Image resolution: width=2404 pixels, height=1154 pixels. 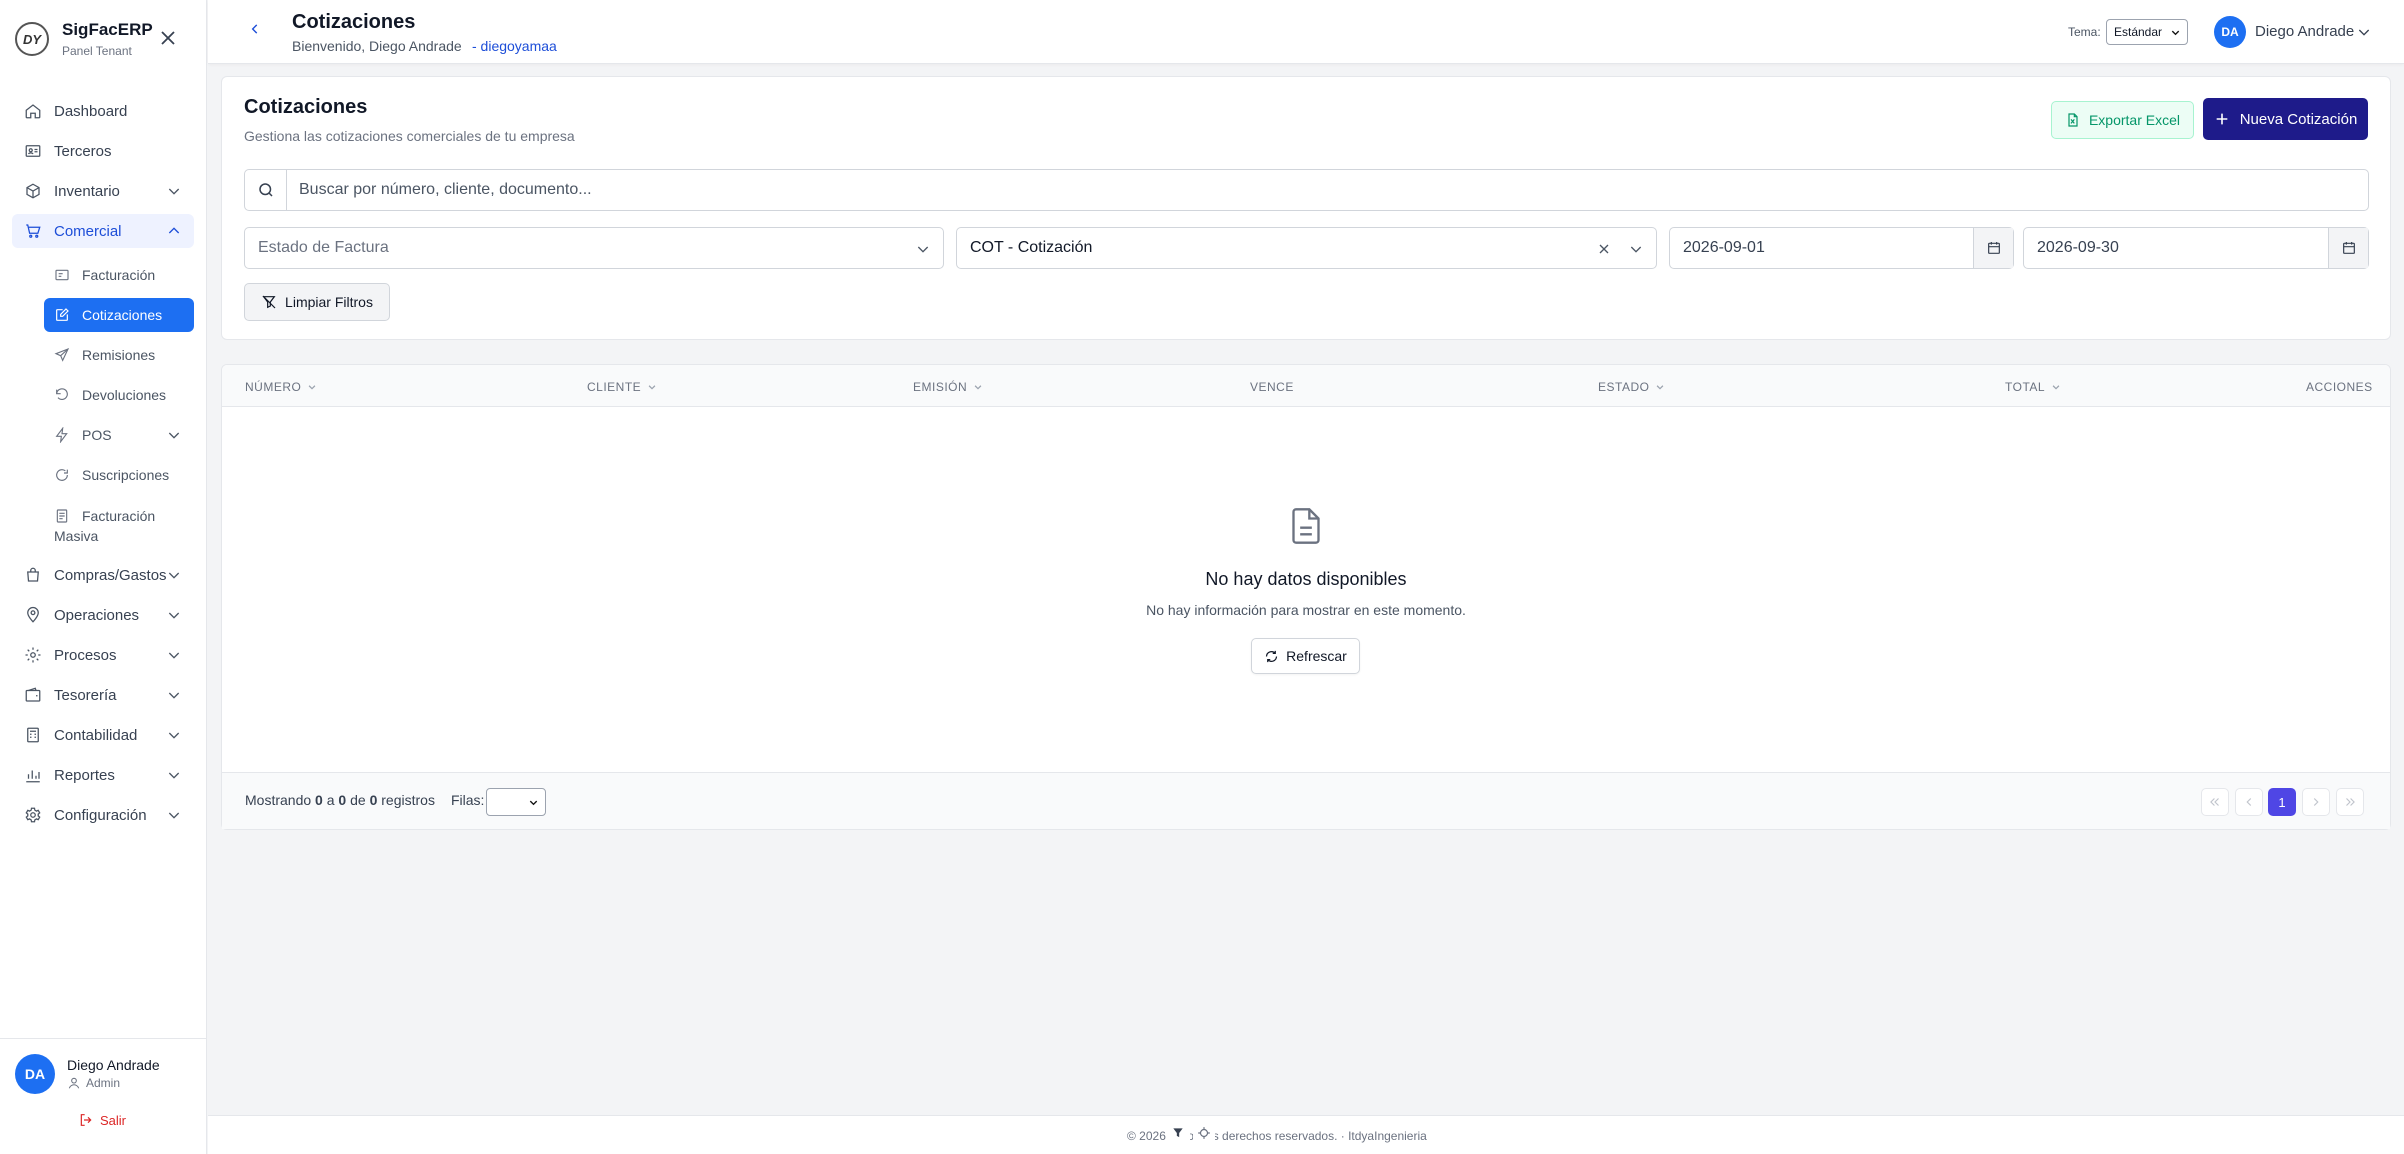 I want to click on column-emision: EMISIÓN, so click(x=948, y=387).